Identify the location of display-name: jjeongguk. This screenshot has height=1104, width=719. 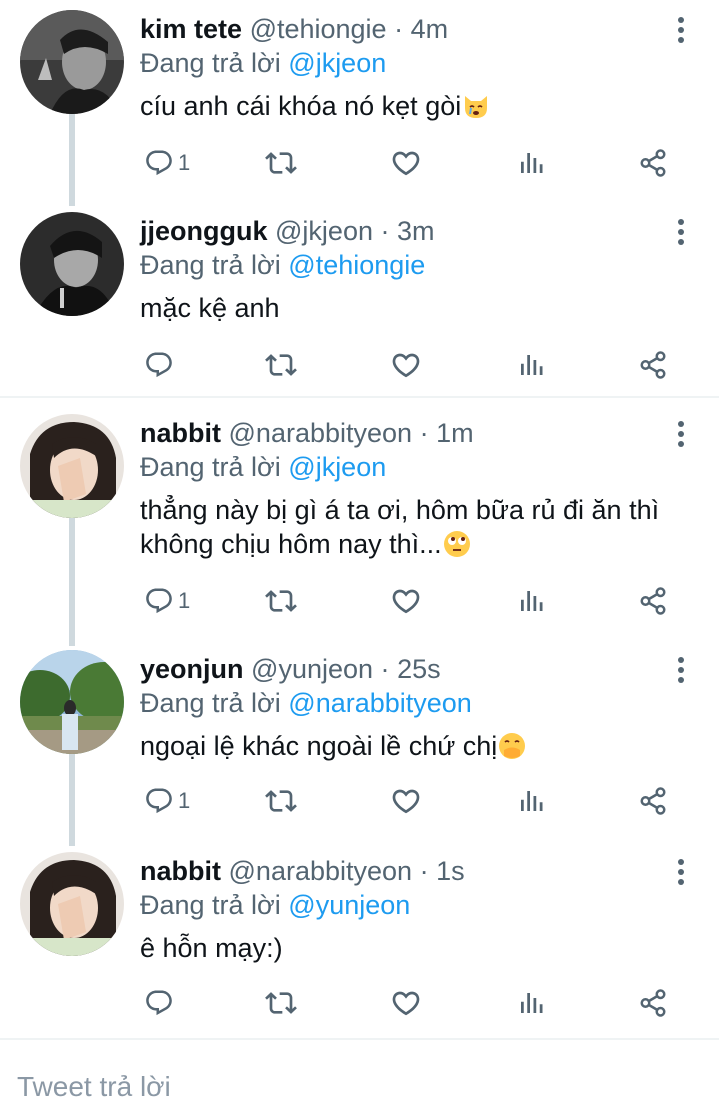
(204, 231).